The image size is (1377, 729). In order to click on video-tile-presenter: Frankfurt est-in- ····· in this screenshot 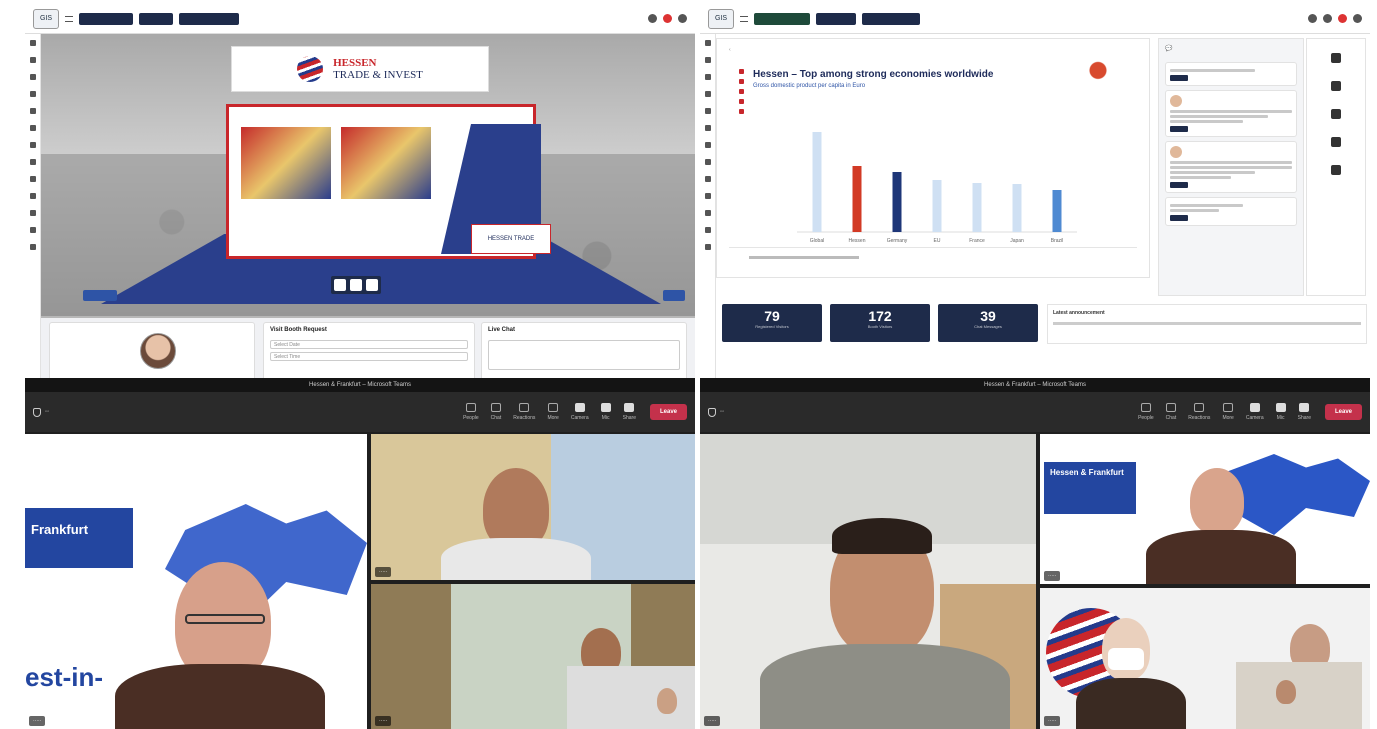, I will do `click(196, 581)`.